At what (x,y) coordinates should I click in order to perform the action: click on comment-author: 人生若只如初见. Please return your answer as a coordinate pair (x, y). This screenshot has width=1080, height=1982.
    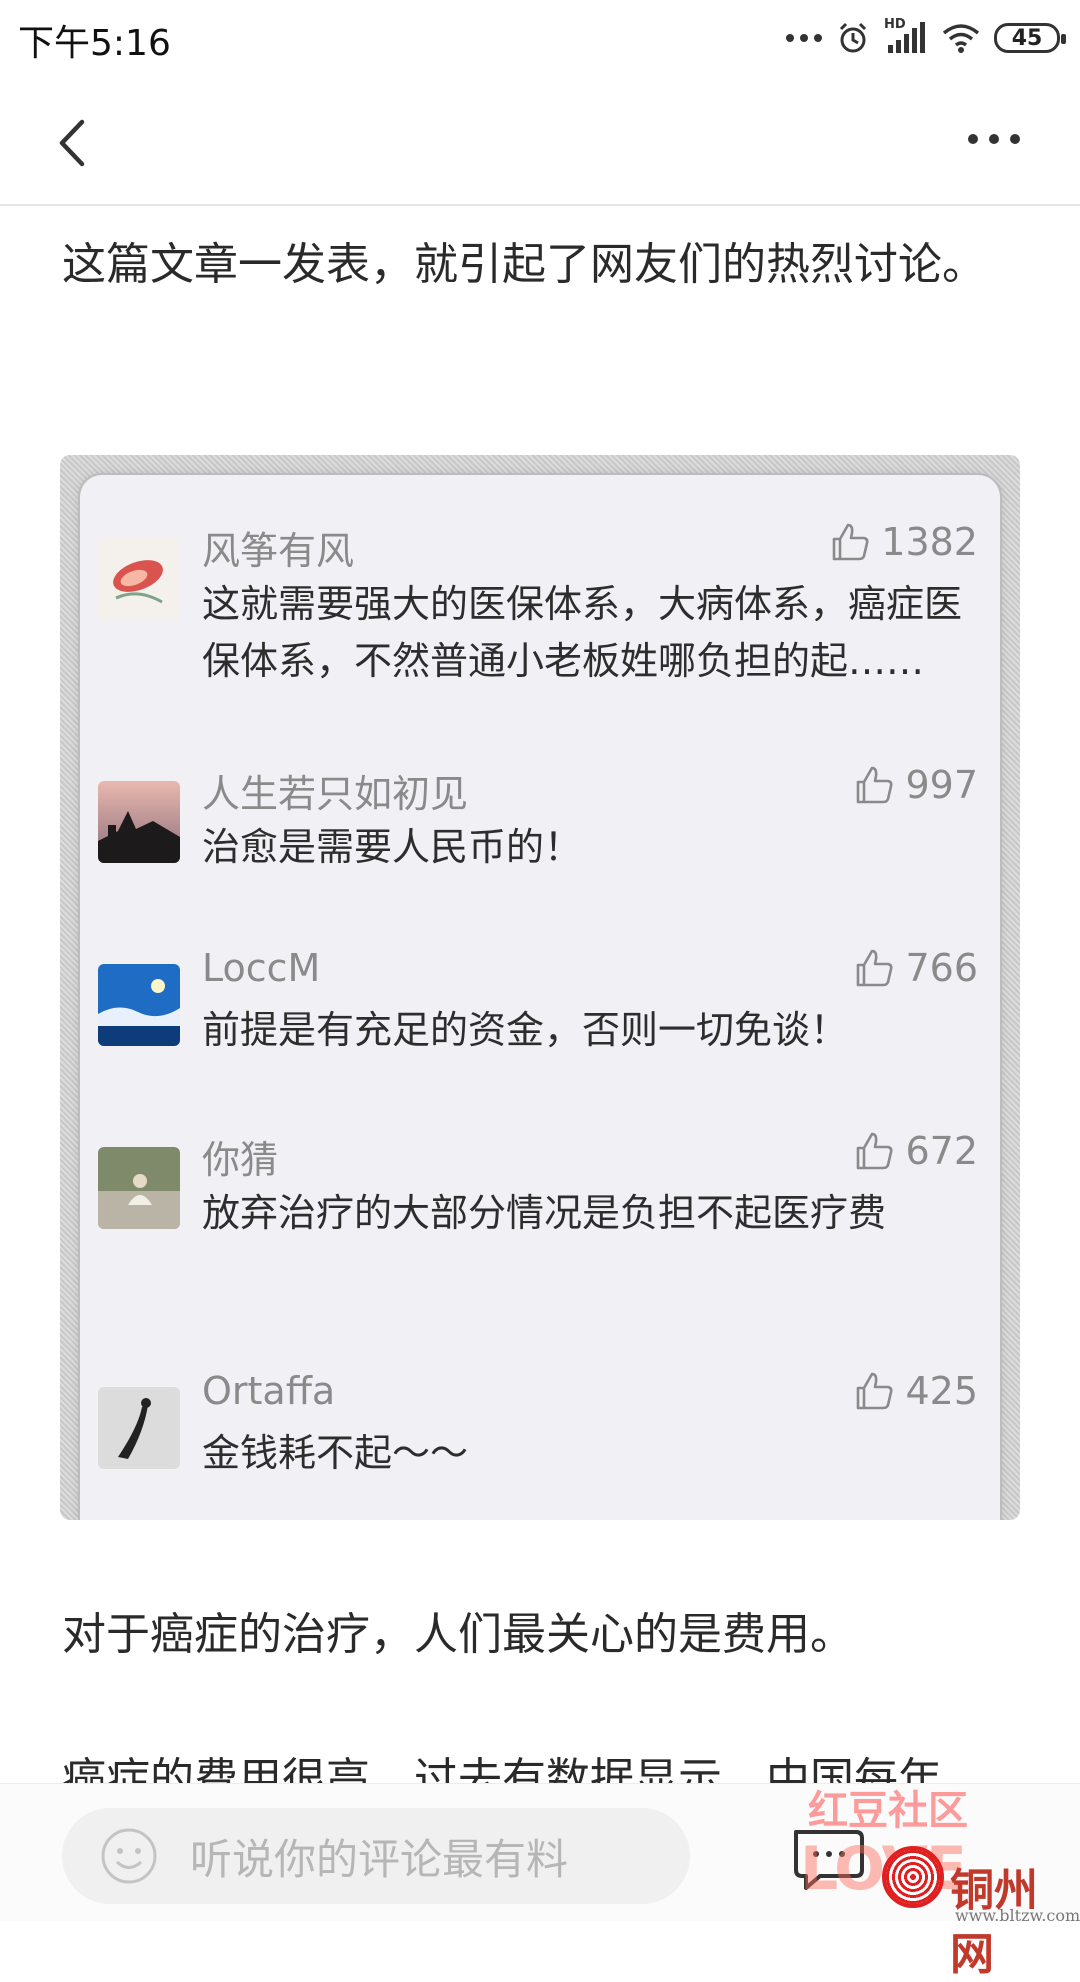
    Looking at the image, I should click on (335, 794).